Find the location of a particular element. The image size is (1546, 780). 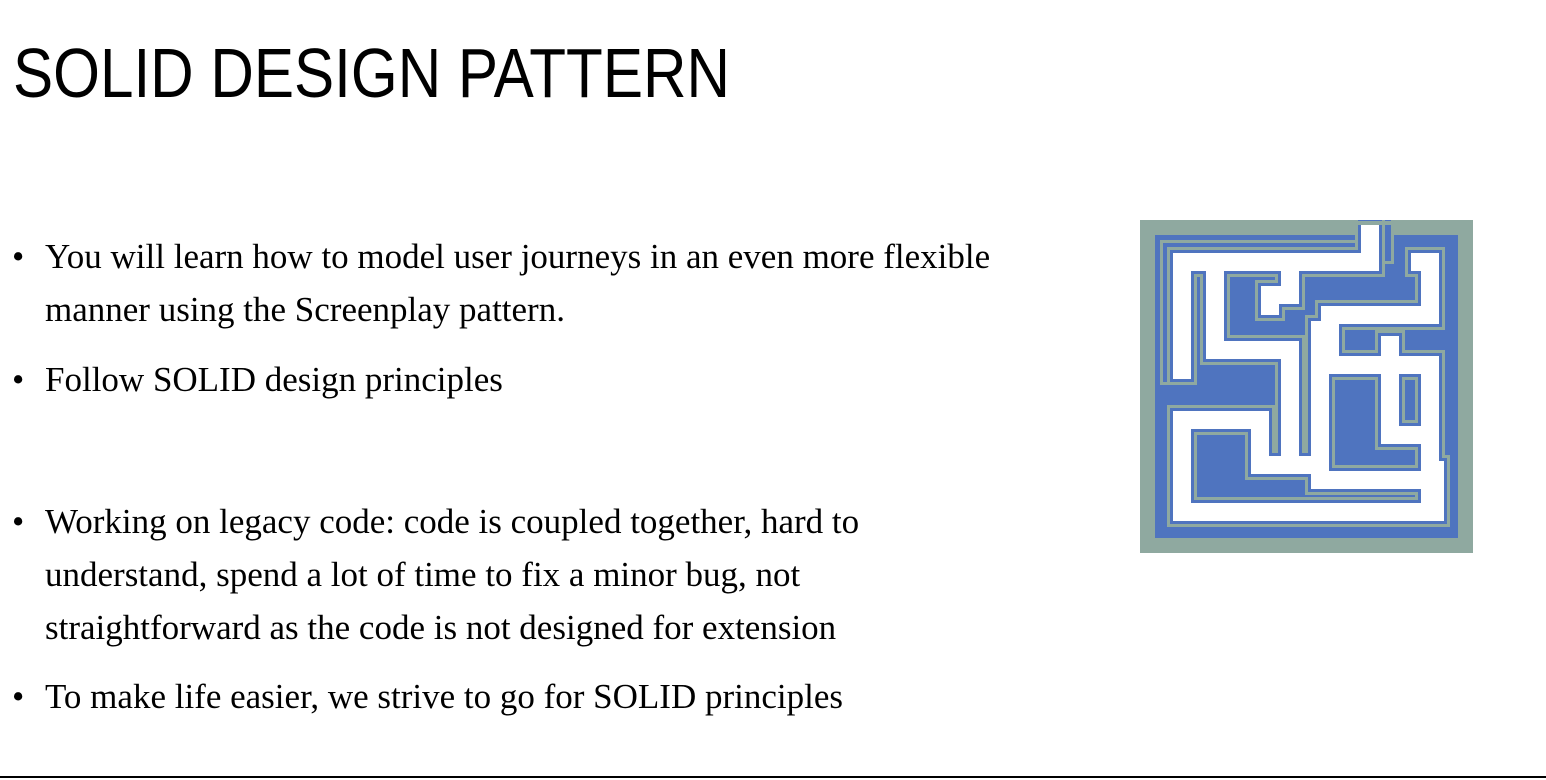

bottom-divider is located at coordinates (773, 777).